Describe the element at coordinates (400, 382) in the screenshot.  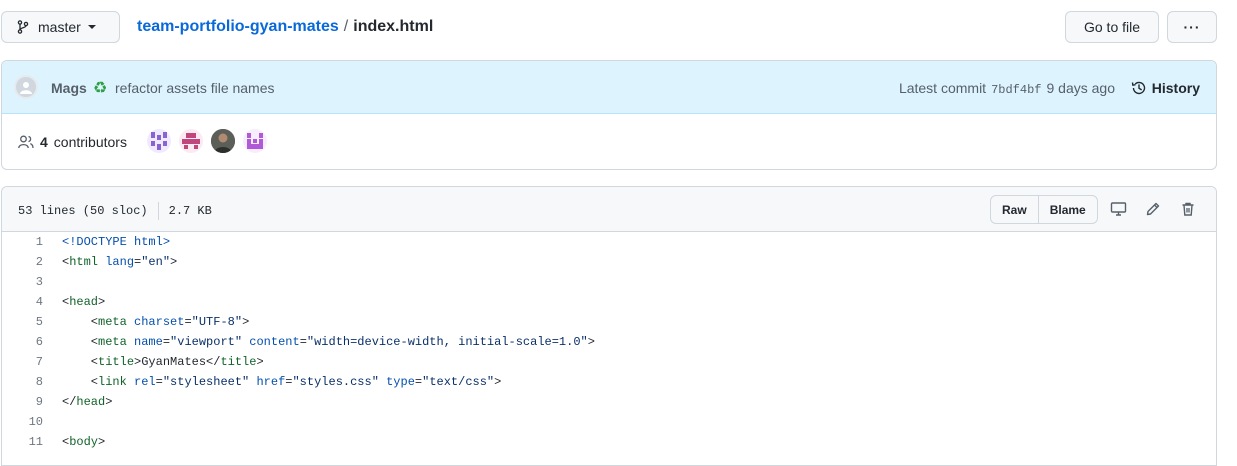
I see `code-token: type` at that location.